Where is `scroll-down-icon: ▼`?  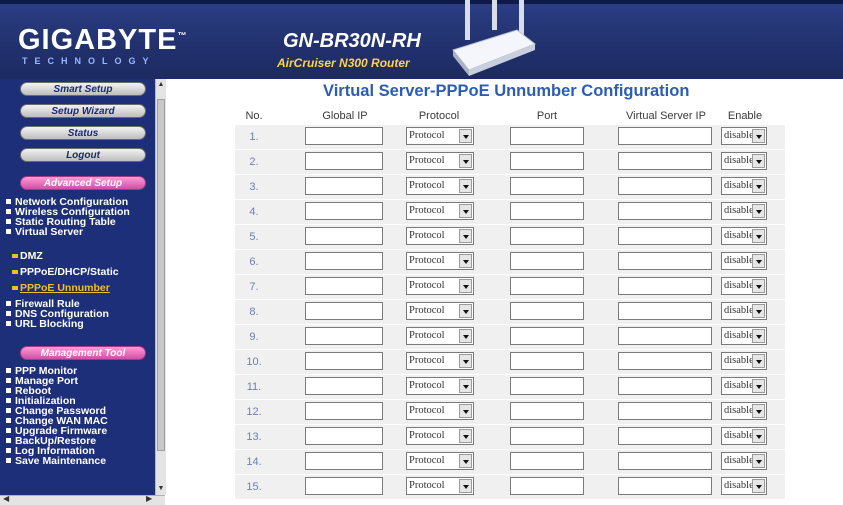 scroll-down-icon: ▼ is located at coordinates (161, 489).